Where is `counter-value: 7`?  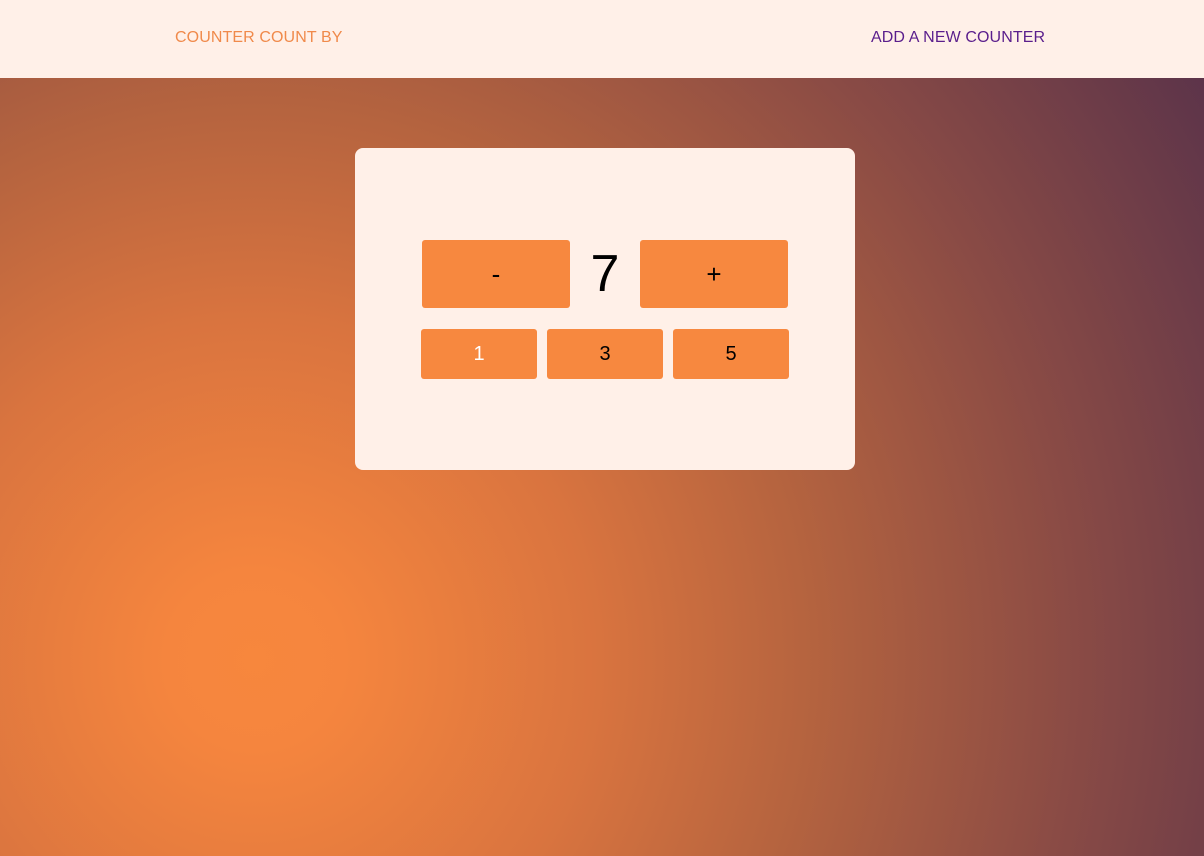
counter-value: 7 is located at coordinates (605, 274).